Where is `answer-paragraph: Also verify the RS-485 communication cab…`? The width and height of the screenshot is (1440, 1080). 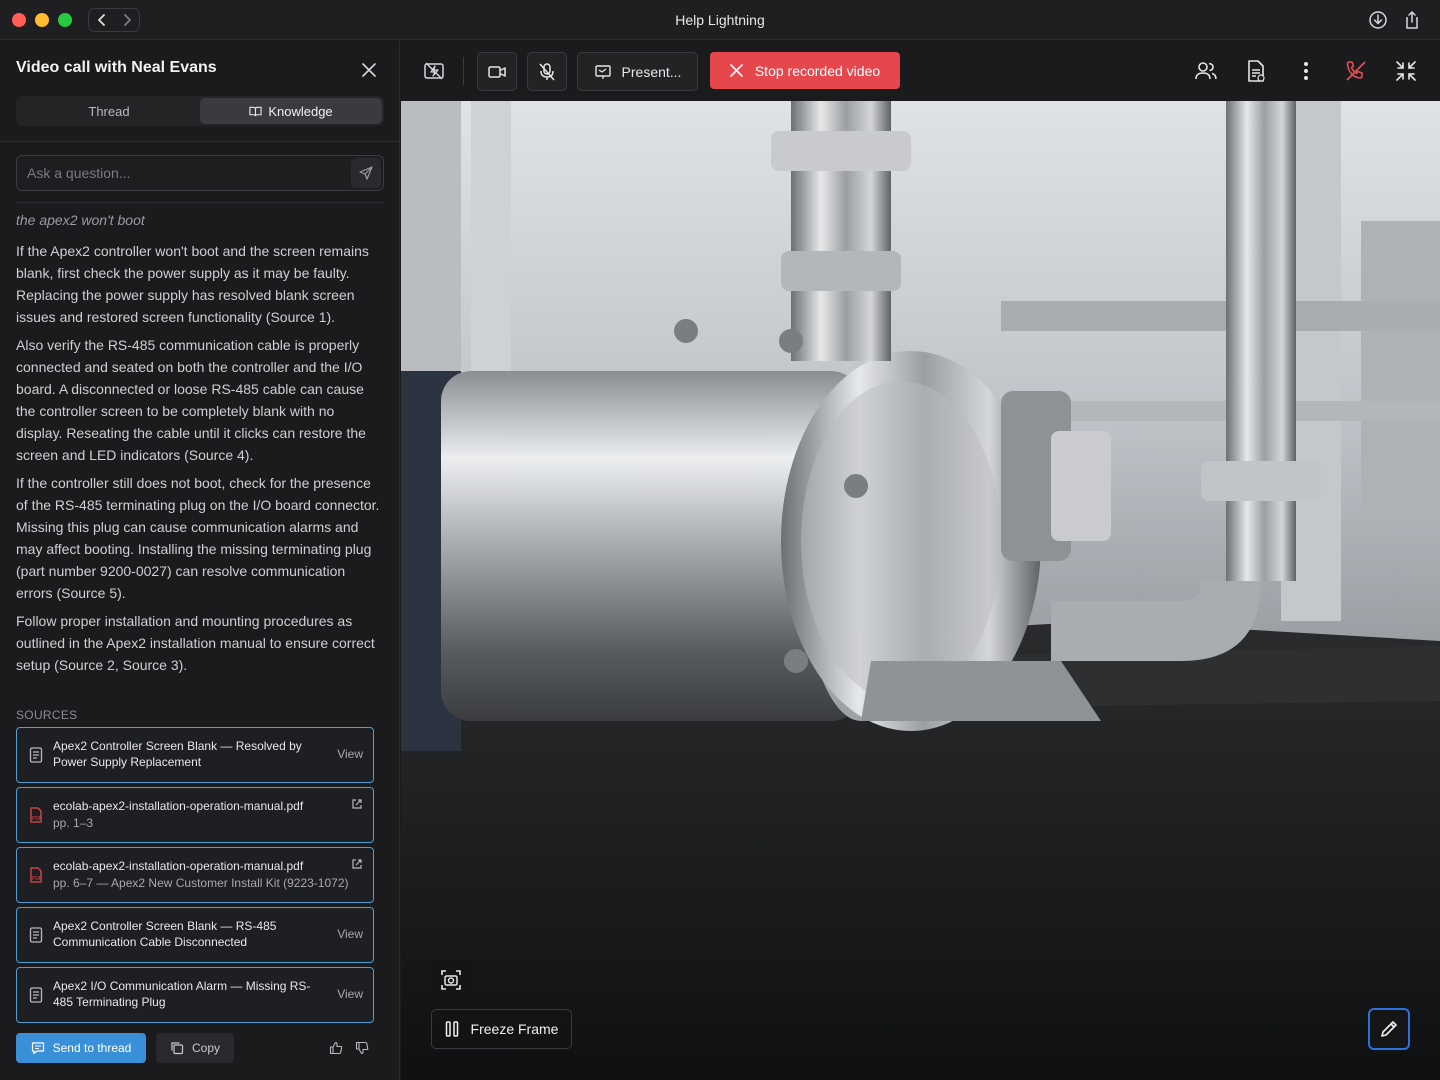 answer-paragraph: Also verify the RS-485 communication cab… is located at coordinates (191, 400).